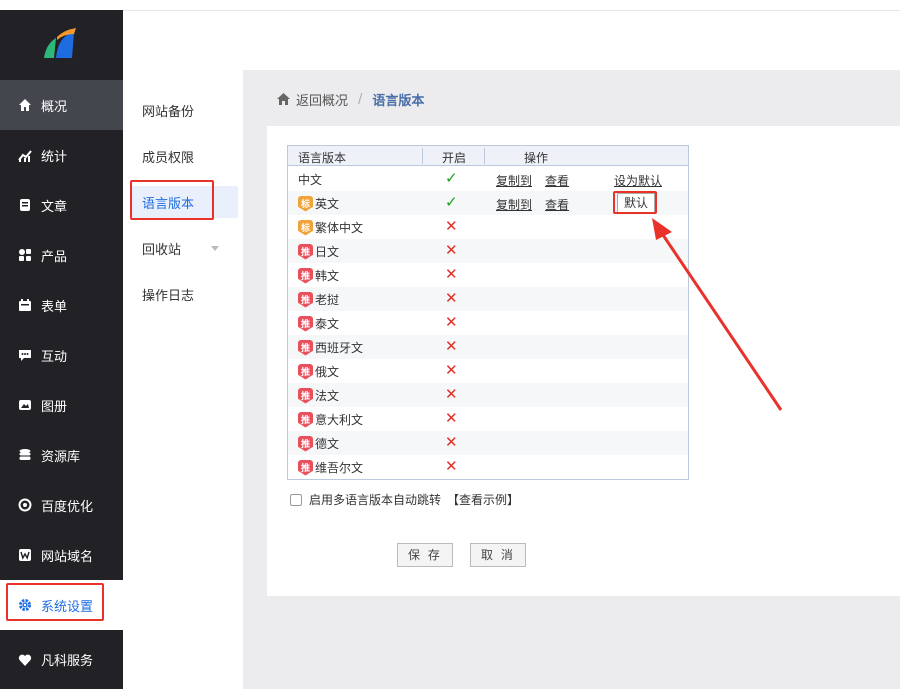 Image resolution: width=900 pixels, height=689 pixels. What do you see at coordinates (330, 467) in the screenshot?
I see `language-name: 推维吾尔文` at bounding box center [330, 467].